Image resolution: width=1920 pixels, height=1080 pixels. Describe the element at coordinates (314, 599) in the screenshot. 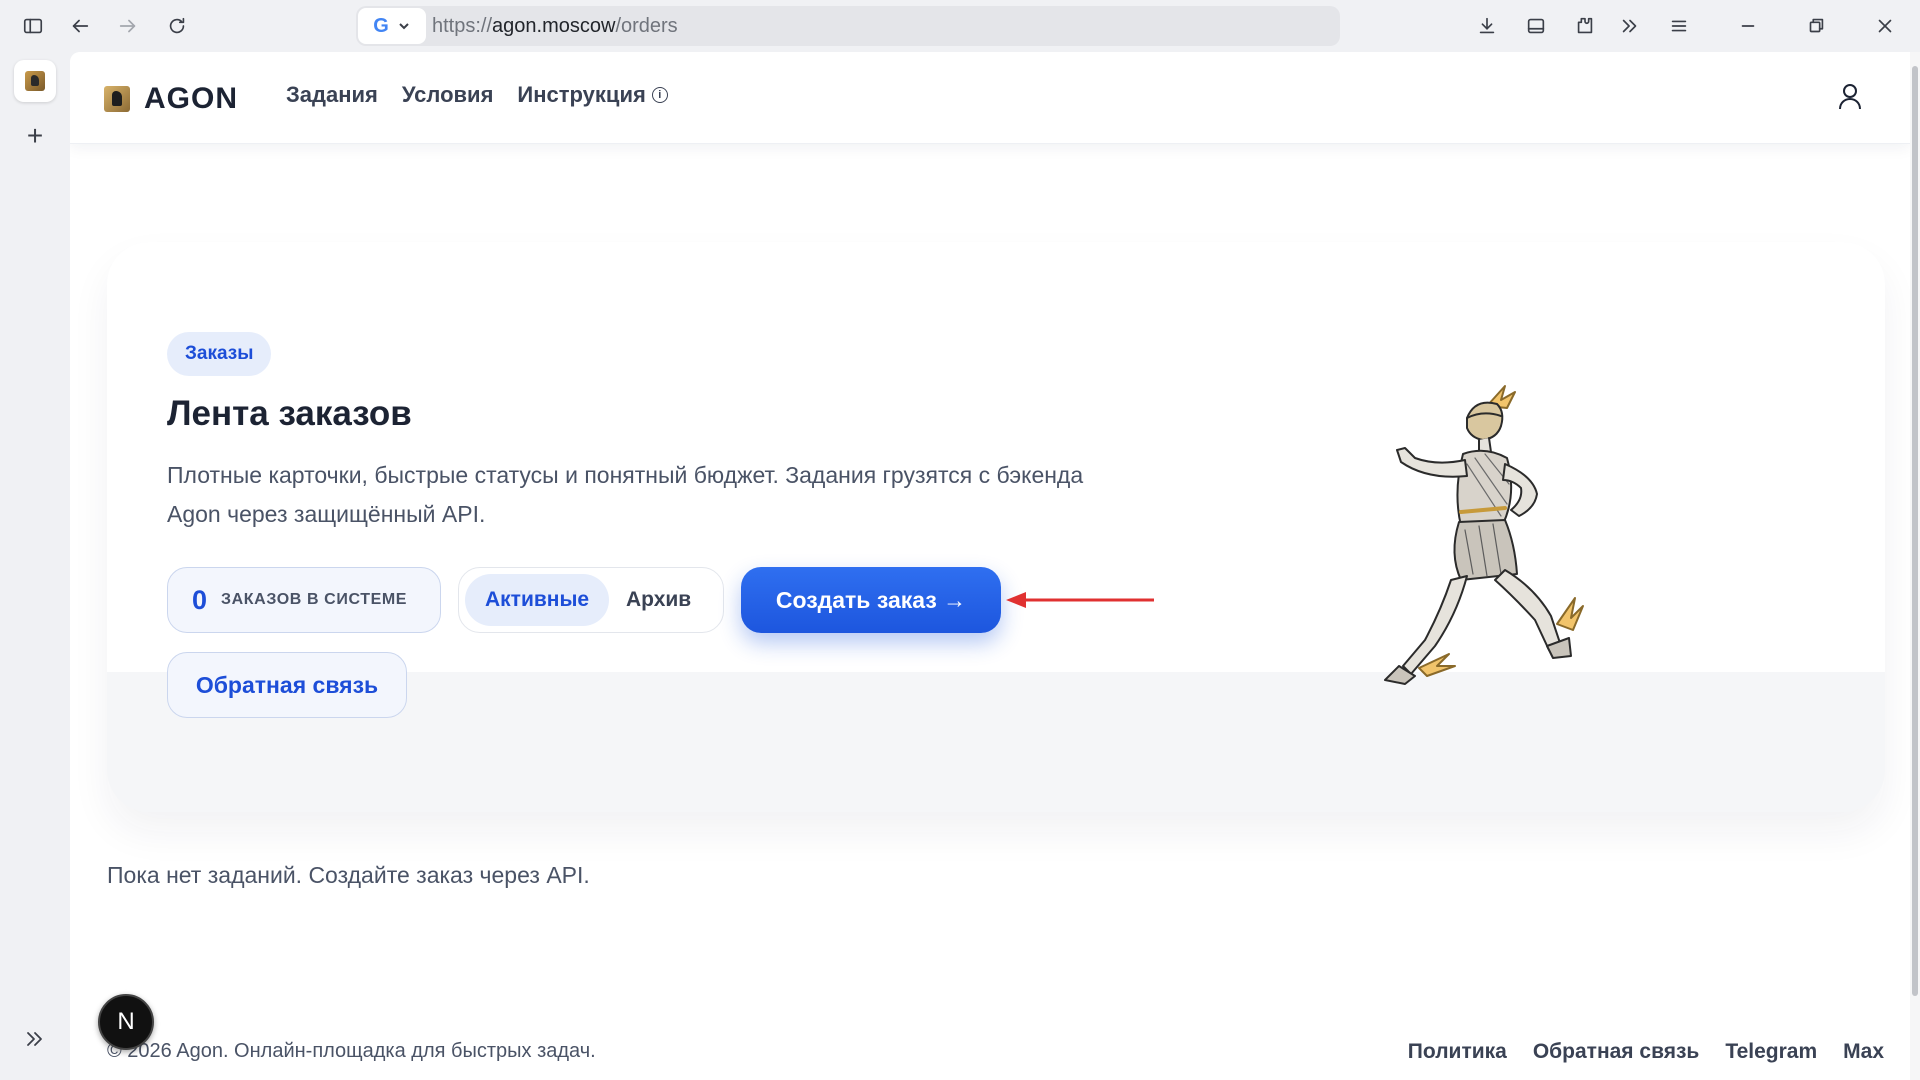

I see `orders-count-label: ЗАКАЗОВ В СИСТЕМЕ` at that location.